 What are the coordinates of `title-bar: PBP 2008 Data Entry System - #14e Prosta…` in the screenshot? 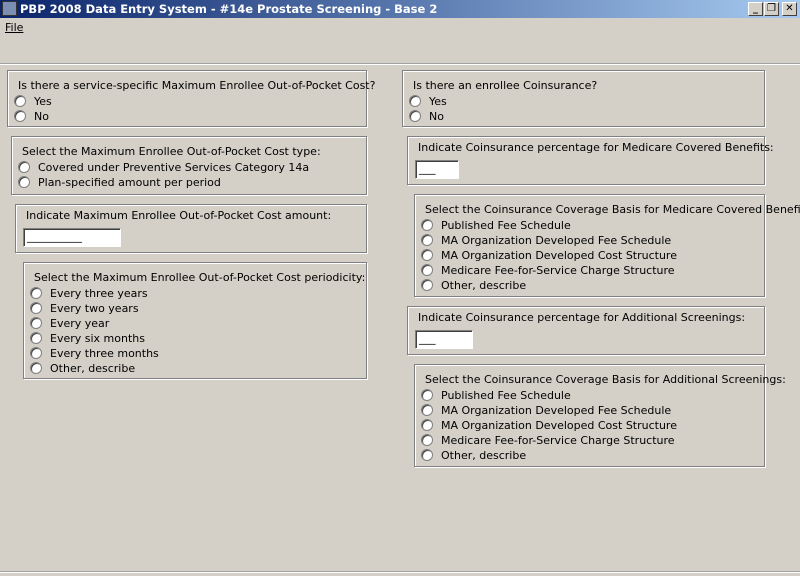 It's located at (400, 9).